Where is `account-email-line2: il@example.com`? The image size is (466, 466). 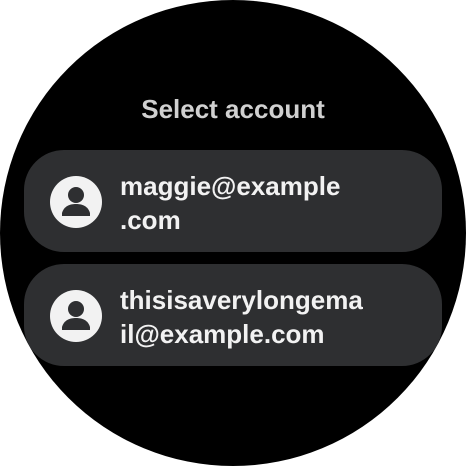 account-email-line2: il@example.com is located at coordinates (222, 334).